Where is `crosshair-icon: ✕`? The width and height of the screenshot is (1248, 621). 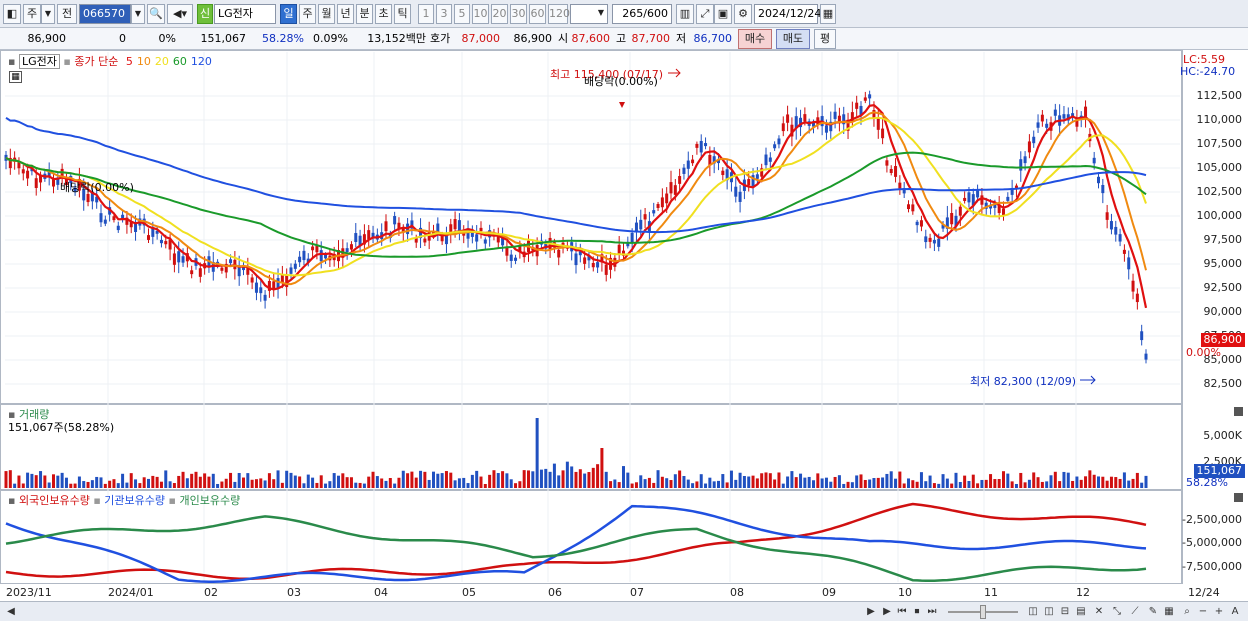 crosshair-icon: ✕ is located at coordinates (1099, 612).